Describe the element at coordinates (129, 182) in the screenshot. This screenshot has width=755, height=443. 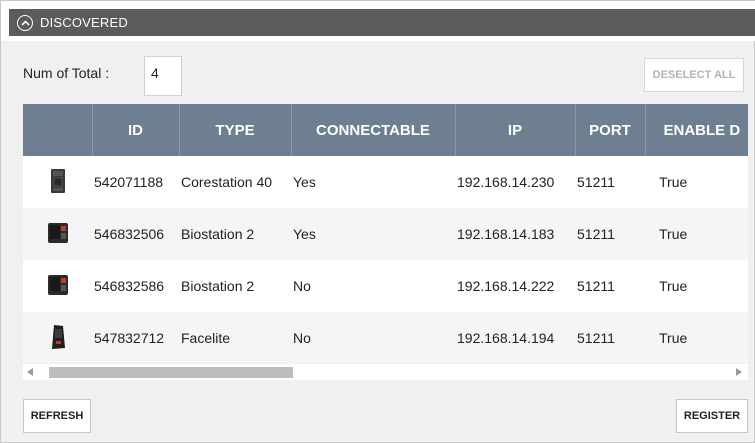
I see `cell-id: 542071188` at that location.